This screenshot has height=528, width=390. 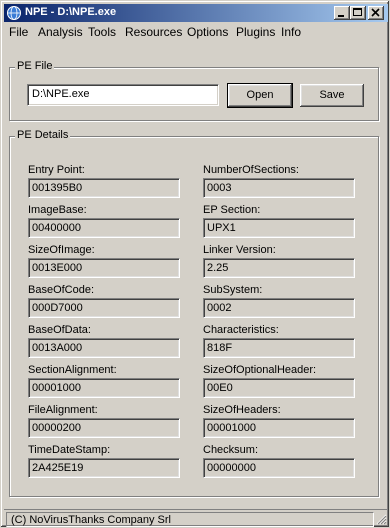 I want to click on window-title: NPE - D:\NPE.exe, so click(x=71, y=12).